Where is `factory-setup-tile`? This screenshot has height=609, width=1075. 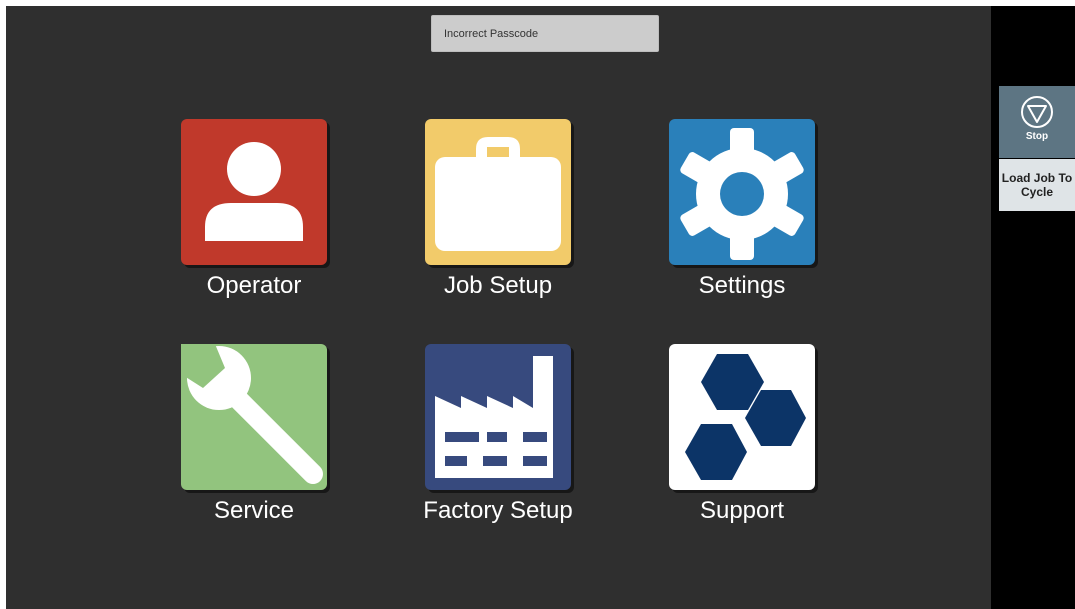 factory-setup-tile is located at coordinates (498, 417).